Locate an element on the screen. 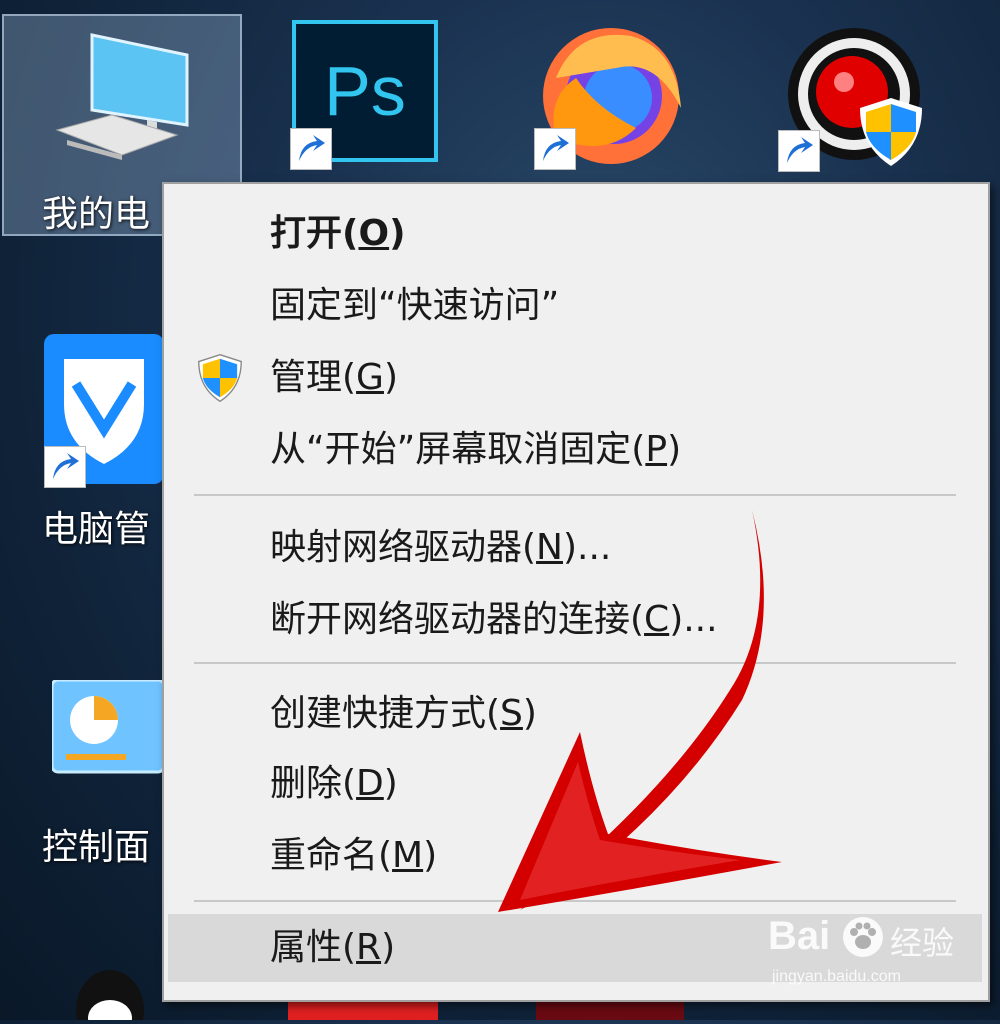 The height and width of the screenshot is (1024, 1000). watermark-url: jingyan.baidu.com is located at coordinates (836, 976).